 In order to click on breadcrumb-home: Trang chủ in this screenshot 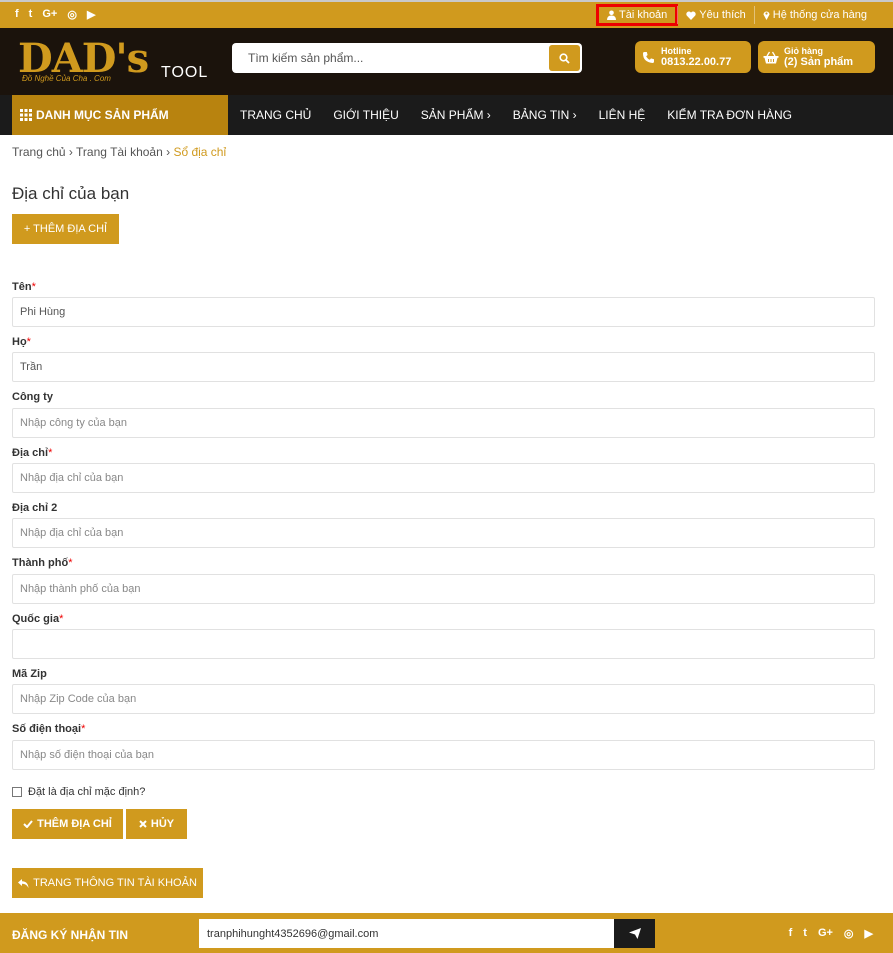, I will do `click(39, 152)`.